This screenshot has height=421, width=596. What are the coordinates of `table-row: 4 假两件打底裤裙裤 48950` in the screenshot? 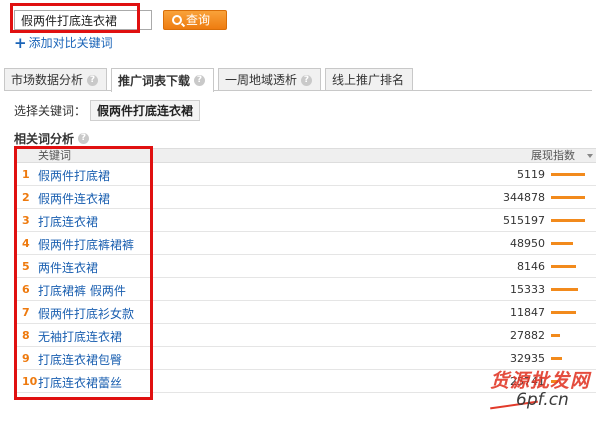 It's located at (305, 243).